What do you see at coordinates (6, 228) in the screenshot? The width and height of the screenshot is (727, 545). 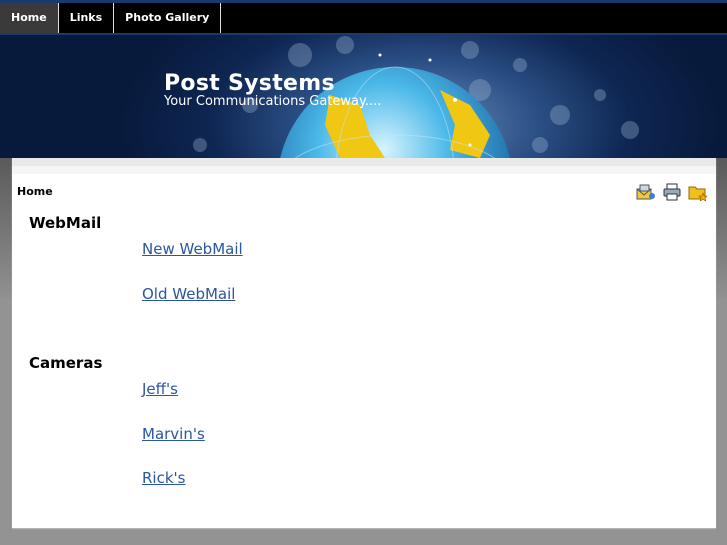 I see `left-shadow` at bounding box center [6, 228].